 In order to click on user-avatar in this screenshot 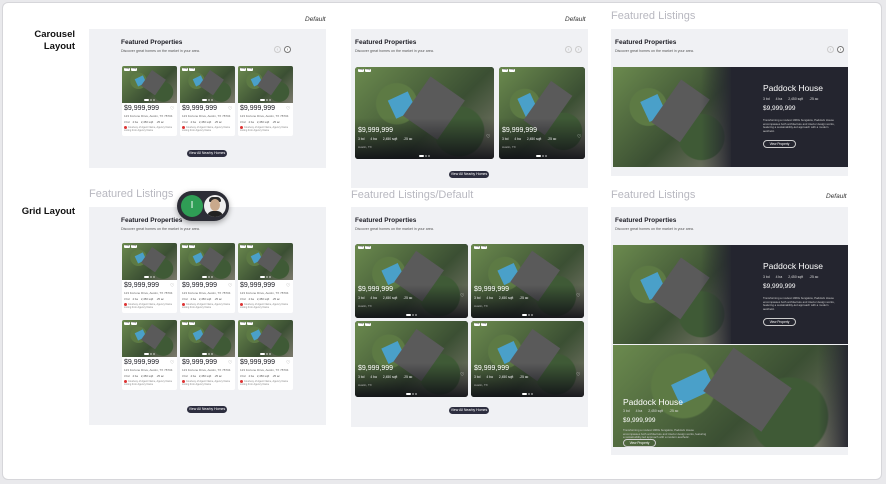, I will do `click(215, 206)`.